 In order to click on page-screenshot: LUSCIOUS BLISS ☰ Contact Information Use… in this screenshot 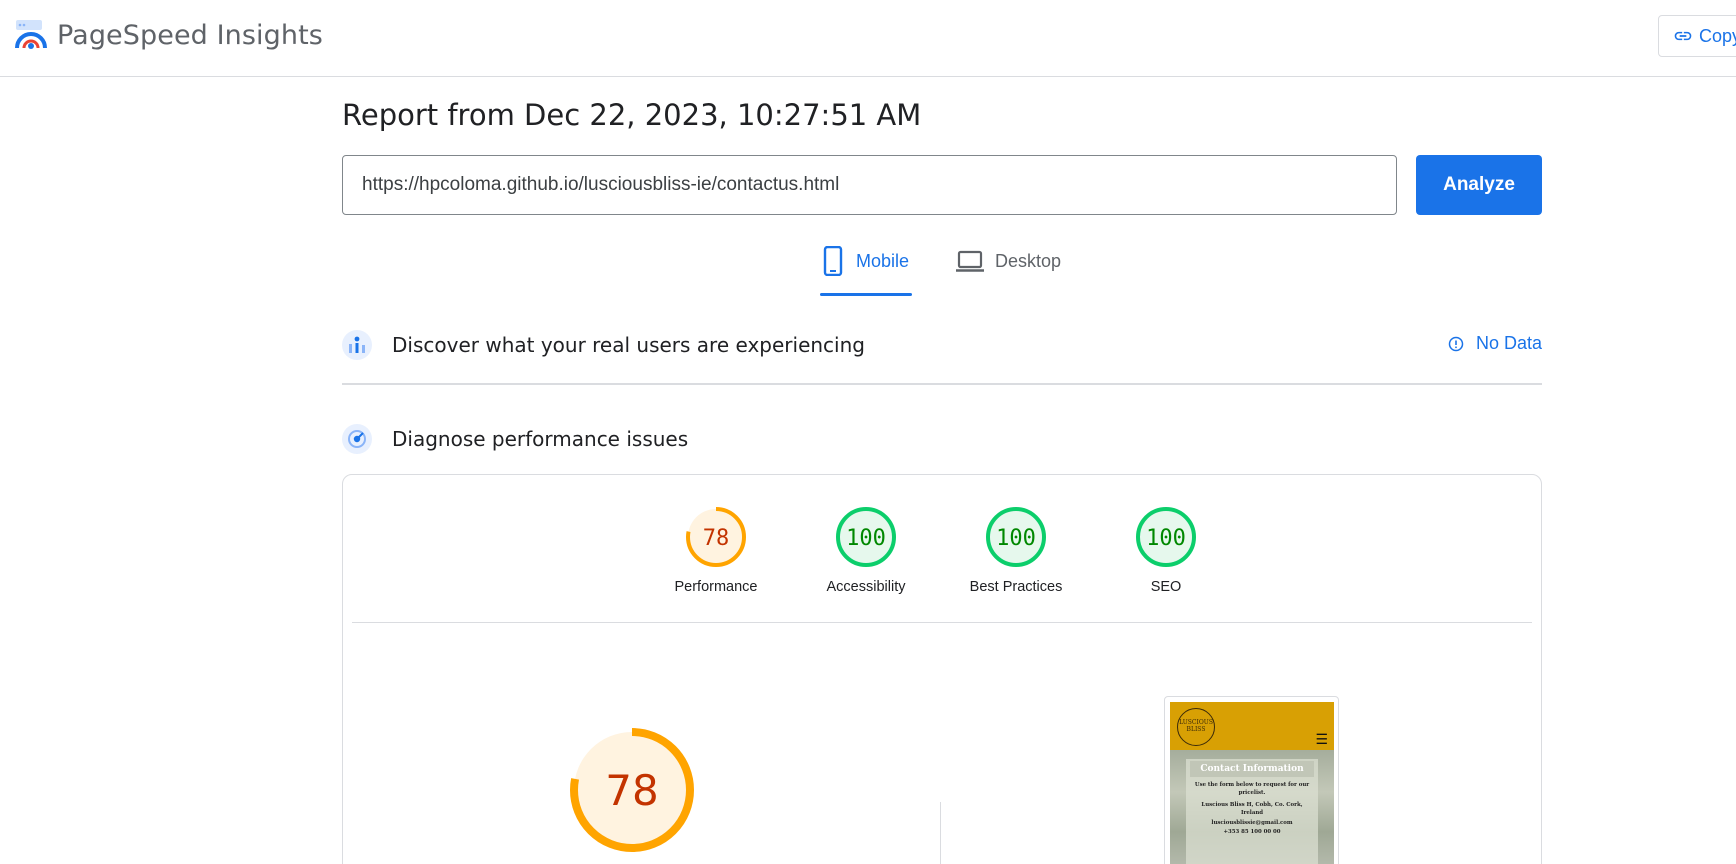, I will do `click(1251, 780)`.